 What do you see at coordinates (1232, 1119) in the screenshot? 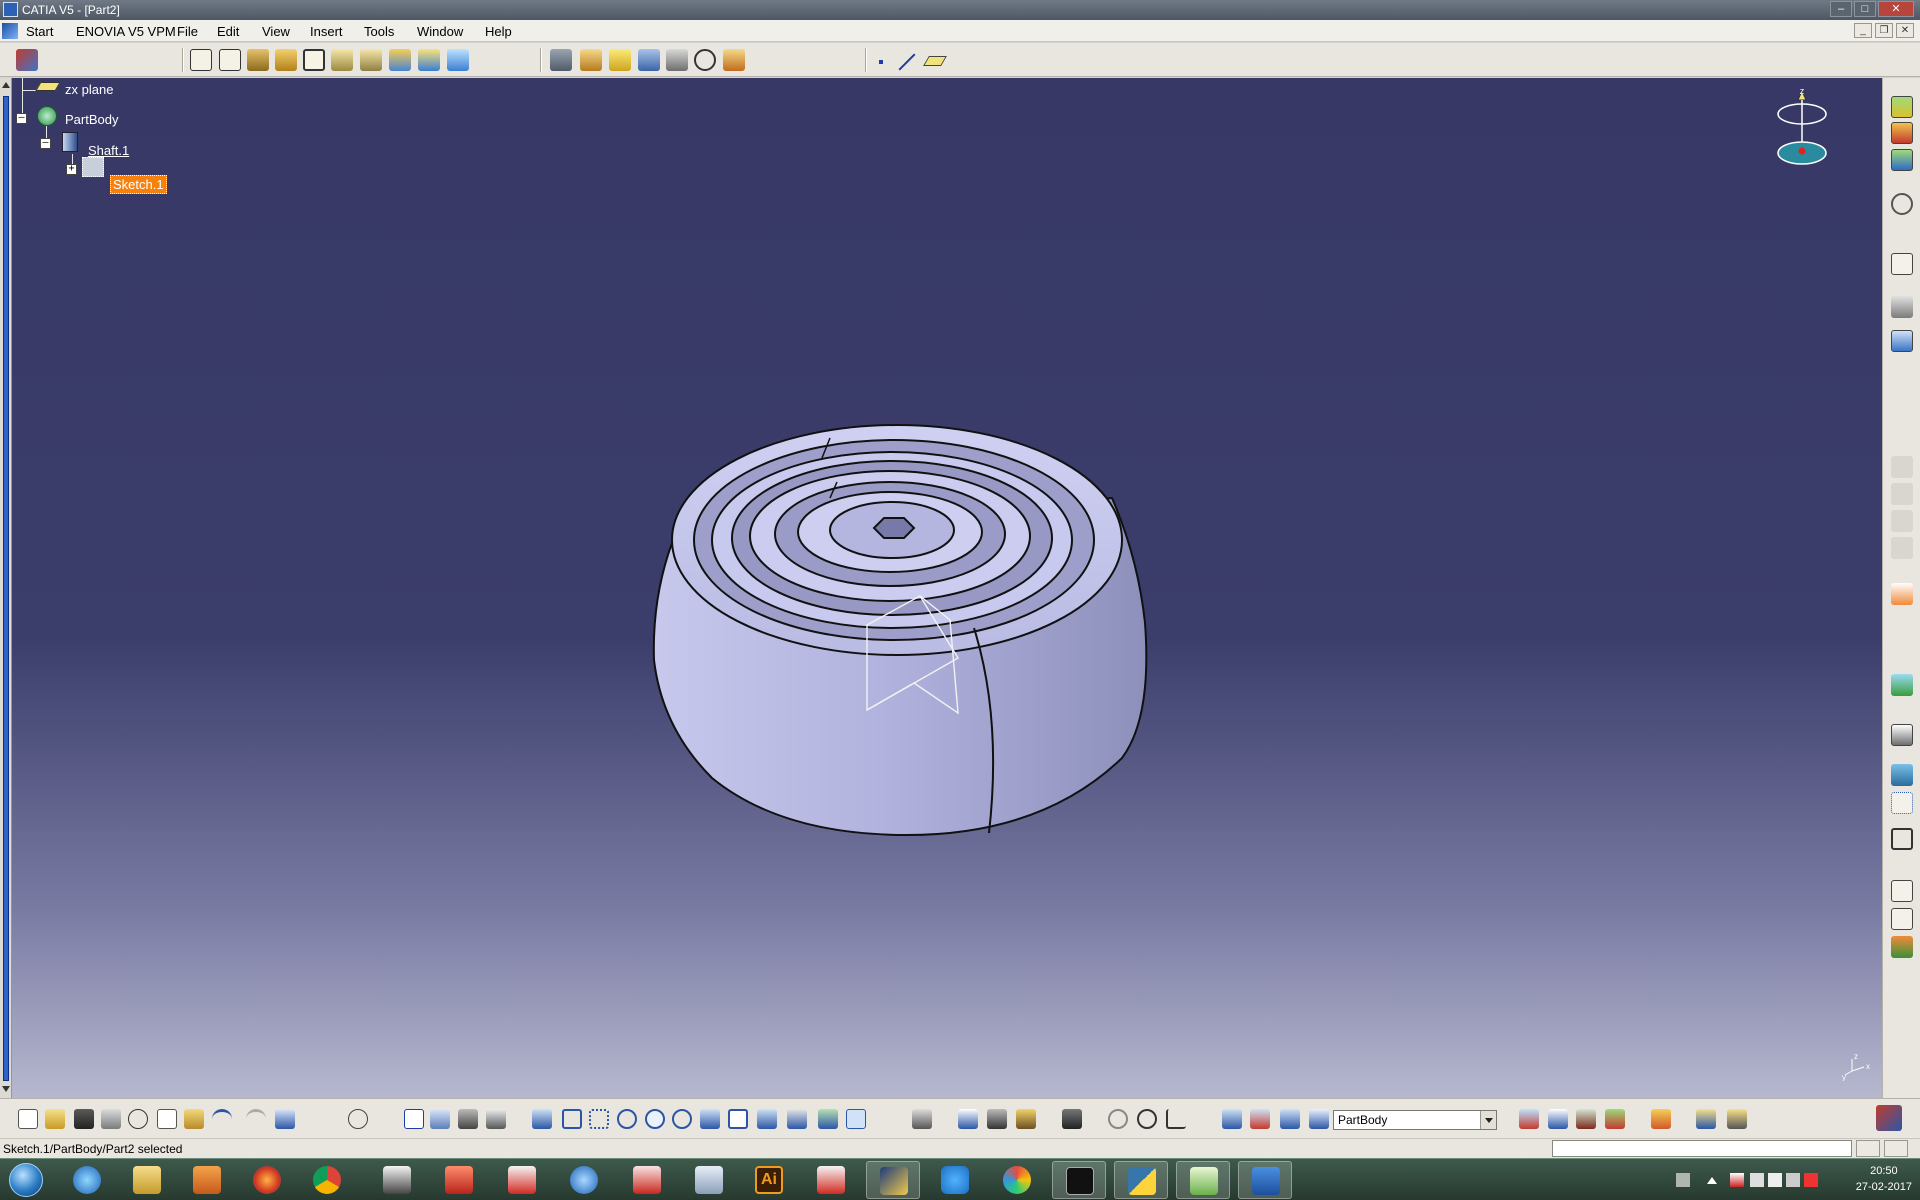
I see `3d-compass-icon` at bounding box center [1232, 1119].